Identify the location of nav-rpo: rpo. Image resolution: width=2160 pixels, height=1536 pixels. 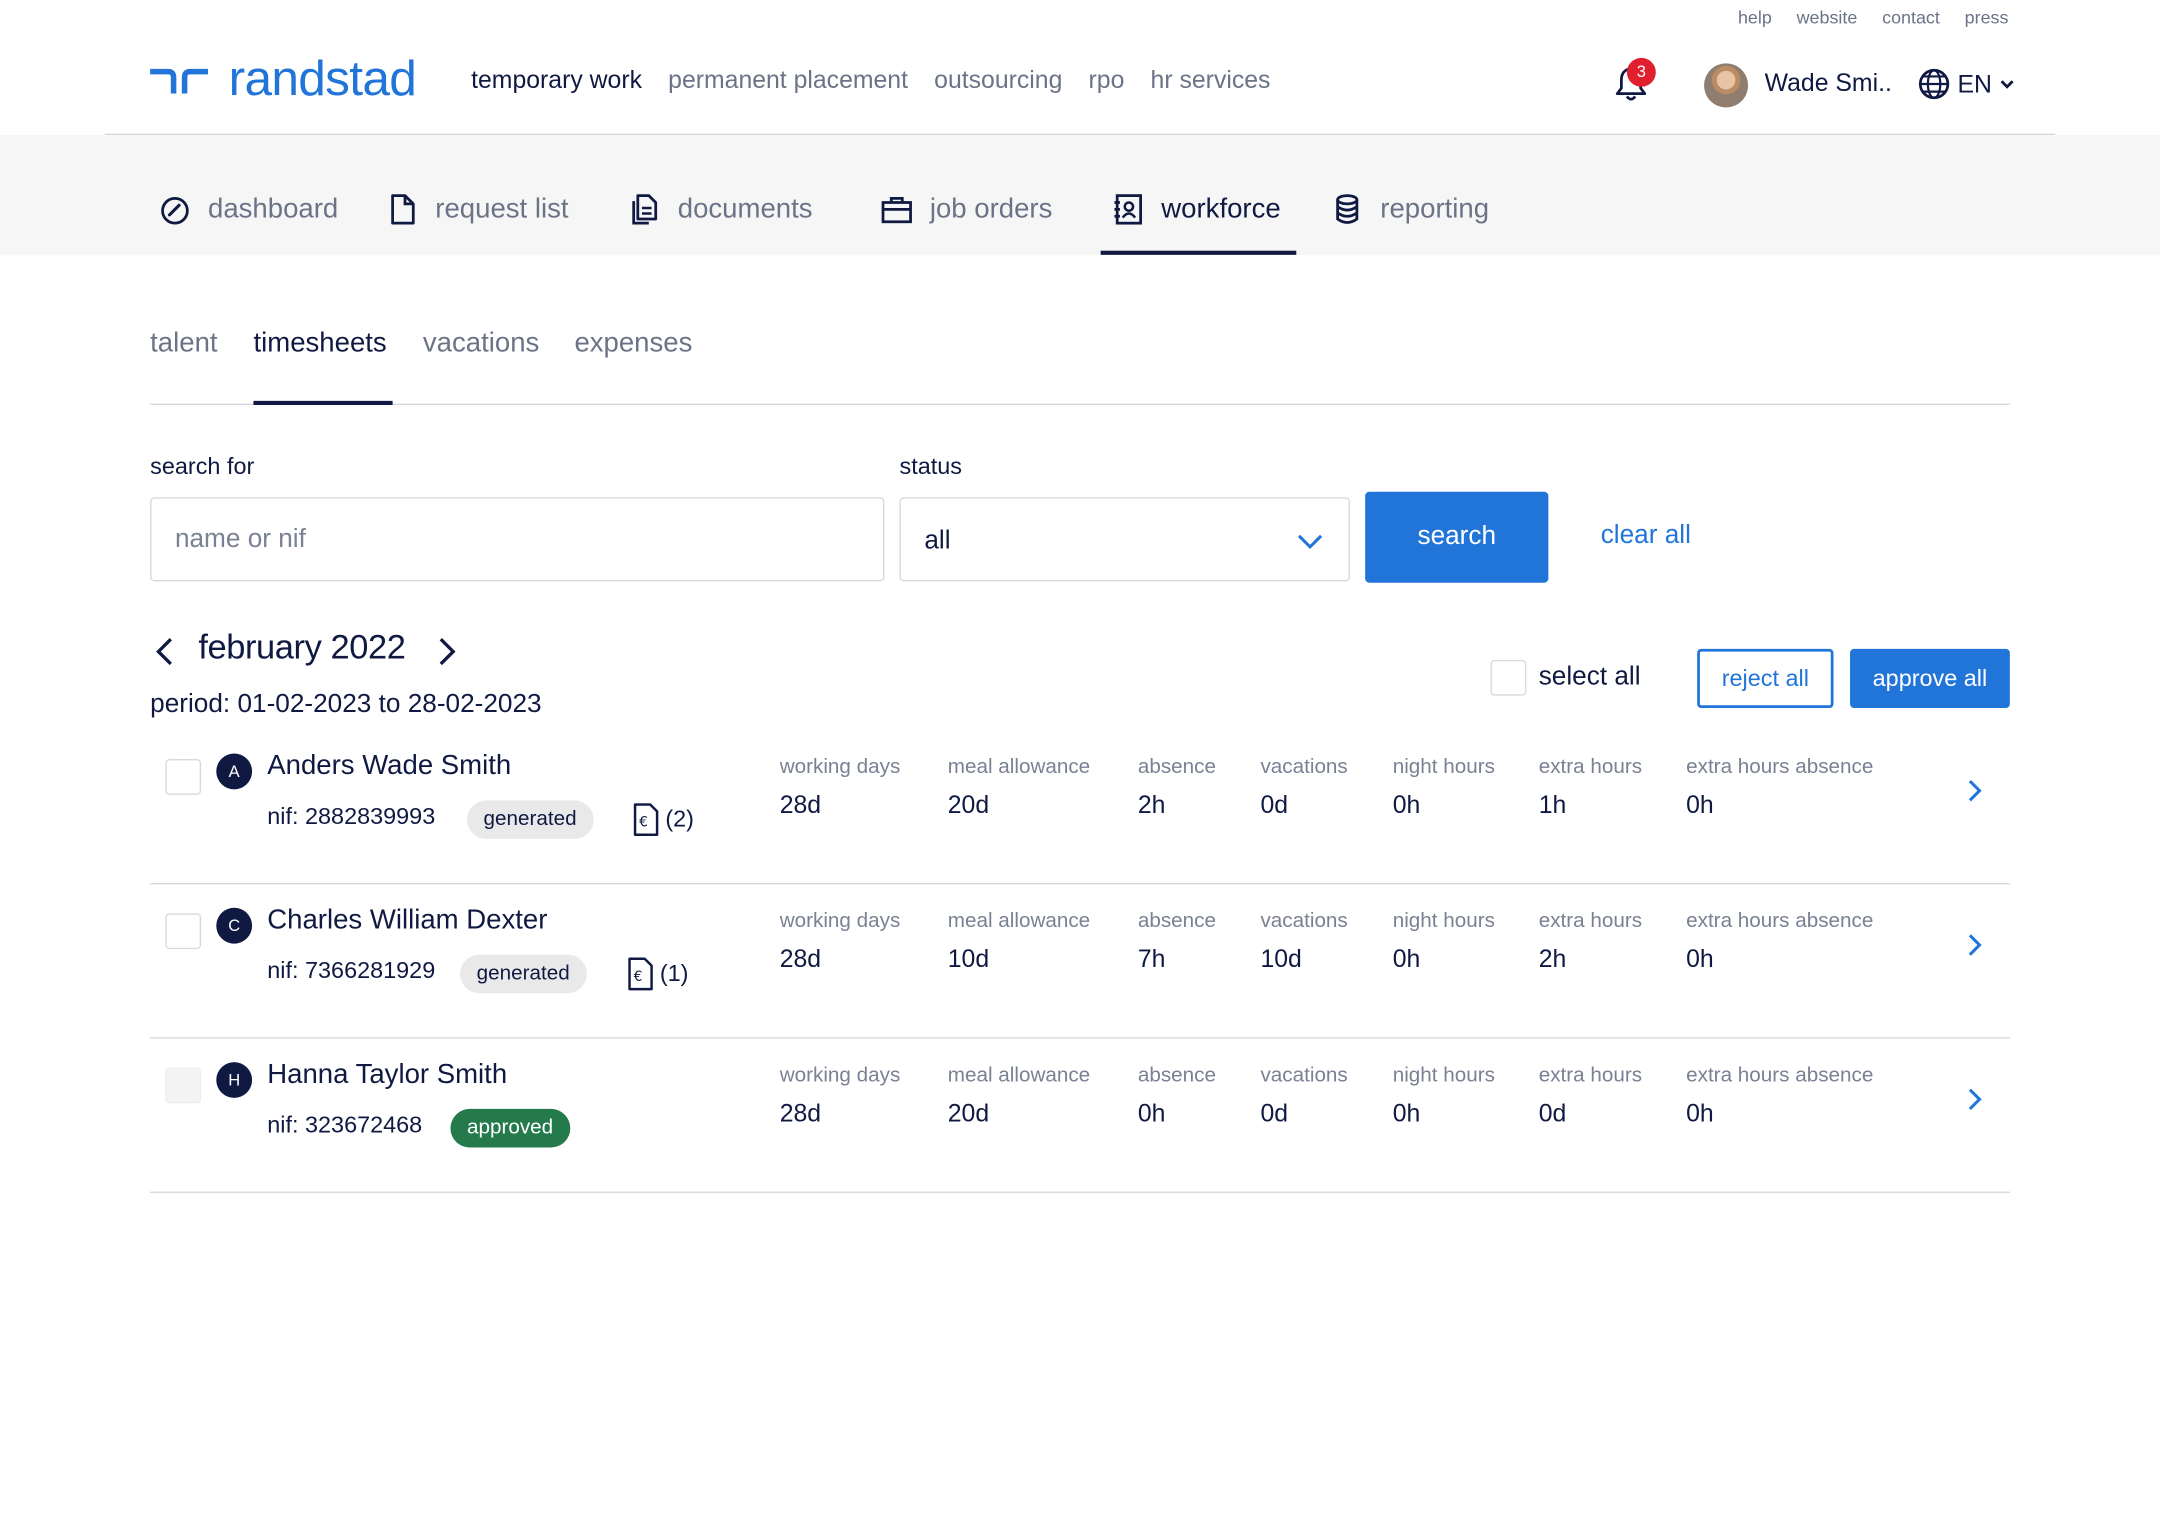
(1107, 80).